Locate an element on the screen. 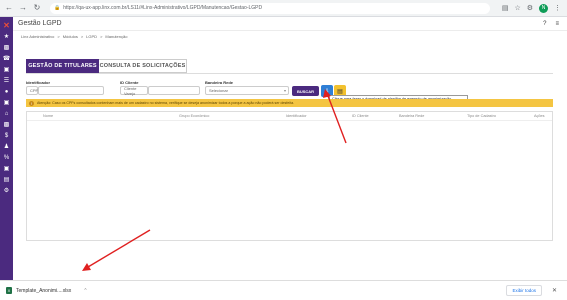 The height and width of the screenshot is (300, 567). download-item: X Template_Anonimi....xlsx ⌃ is located at coordinates (47, 290).